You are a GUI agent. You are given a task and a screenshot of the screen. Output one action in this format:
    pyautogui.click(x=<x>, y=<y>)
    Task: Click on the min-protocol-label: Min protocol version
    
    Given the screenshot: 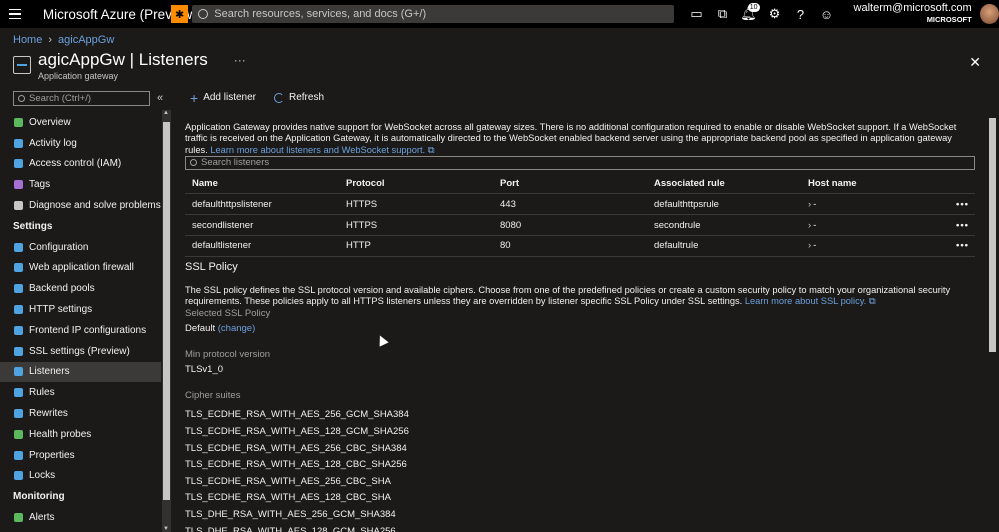 What is the action you would take?
    pyautogui.click(x=228, y=355)
    